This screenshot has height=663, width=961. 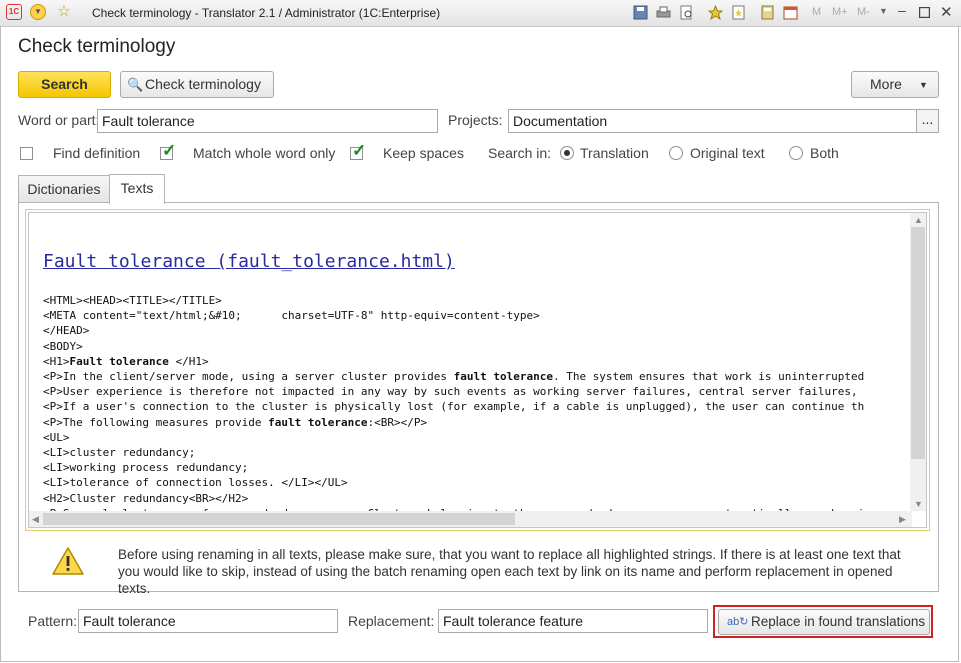 I want to click on document-source-line: <H1>Fault tolerance </H1>, so click(x=126, y=361).